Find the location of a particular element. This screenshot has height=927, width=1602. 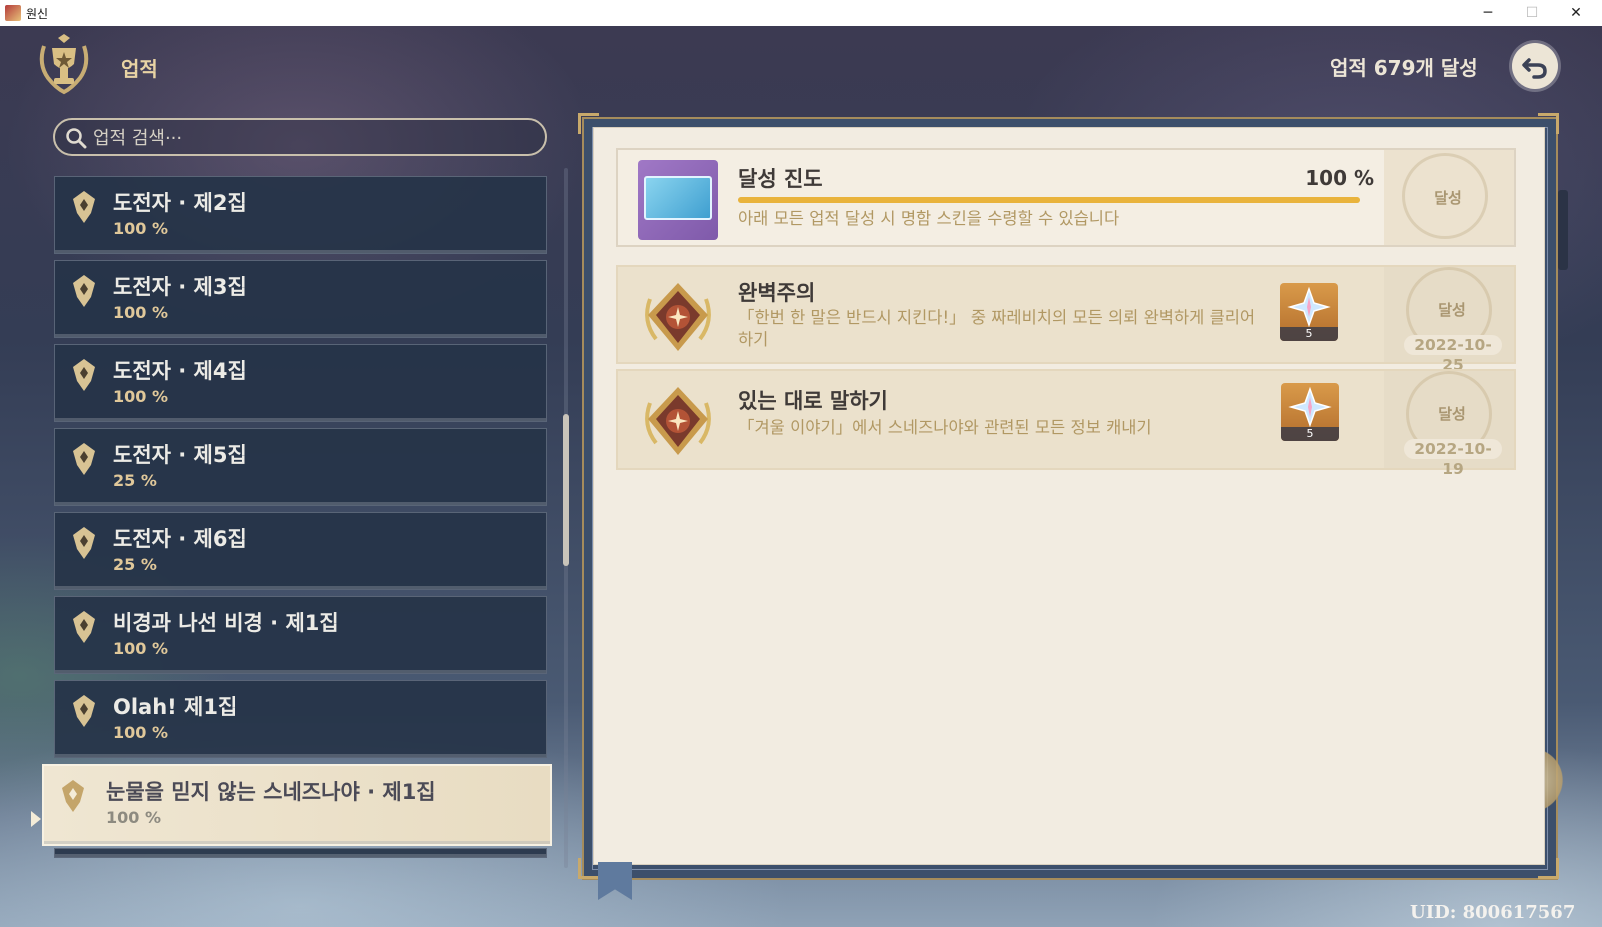

search-input is located at coordinates (313, 138).